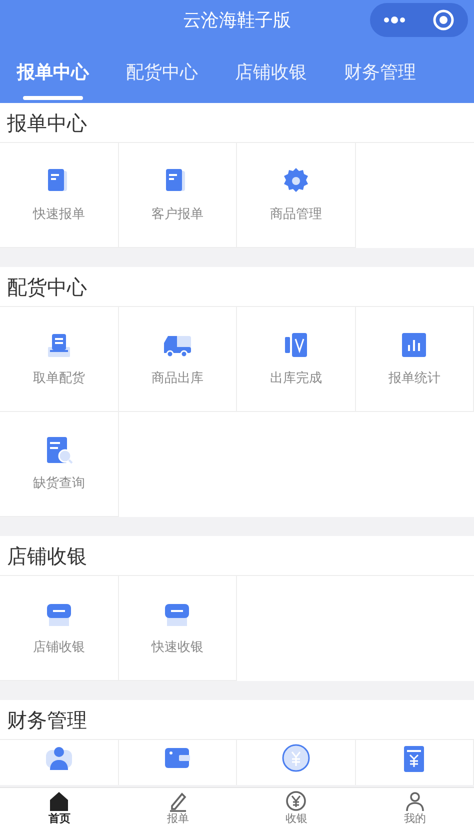 Image resolution: width=474 pixels, height=830 pixels. What do you see at coordinates (237, 123) in the screenshot?
I see `section-title: 报单中心` at bounding box center [237, 123].